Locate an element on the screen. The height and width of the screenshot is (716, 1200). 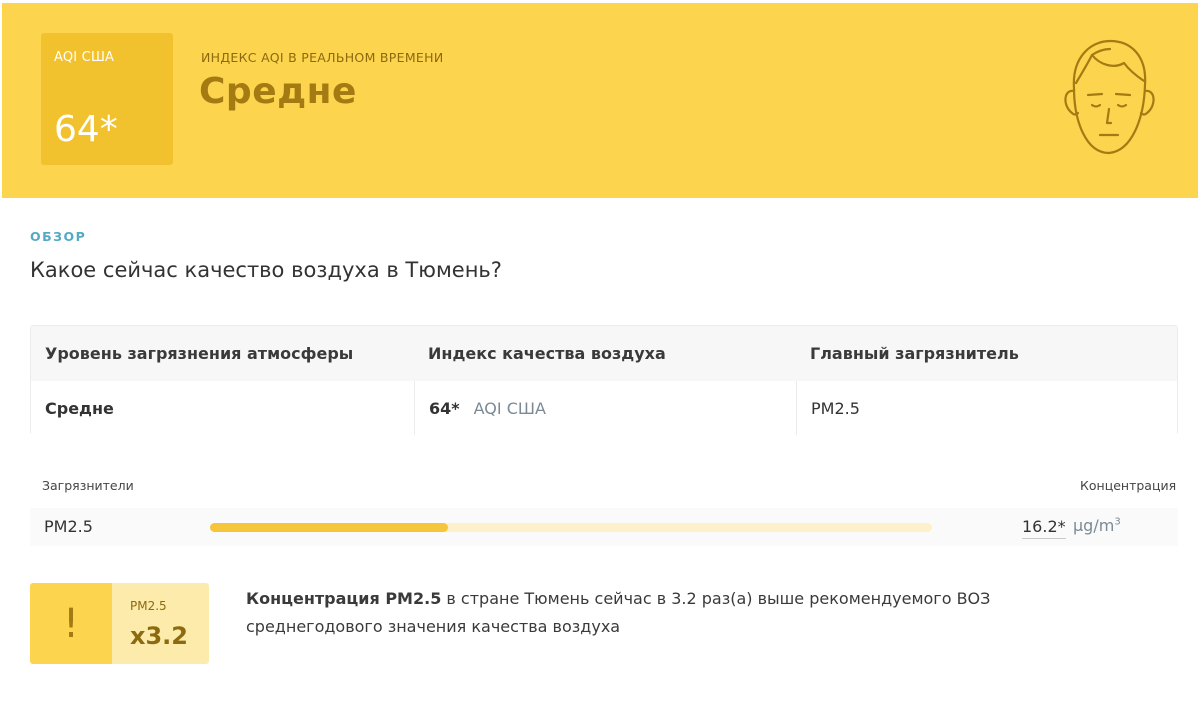
who-ratio-box: PM2.5 x3.2 is located at coordinates (160, 623).